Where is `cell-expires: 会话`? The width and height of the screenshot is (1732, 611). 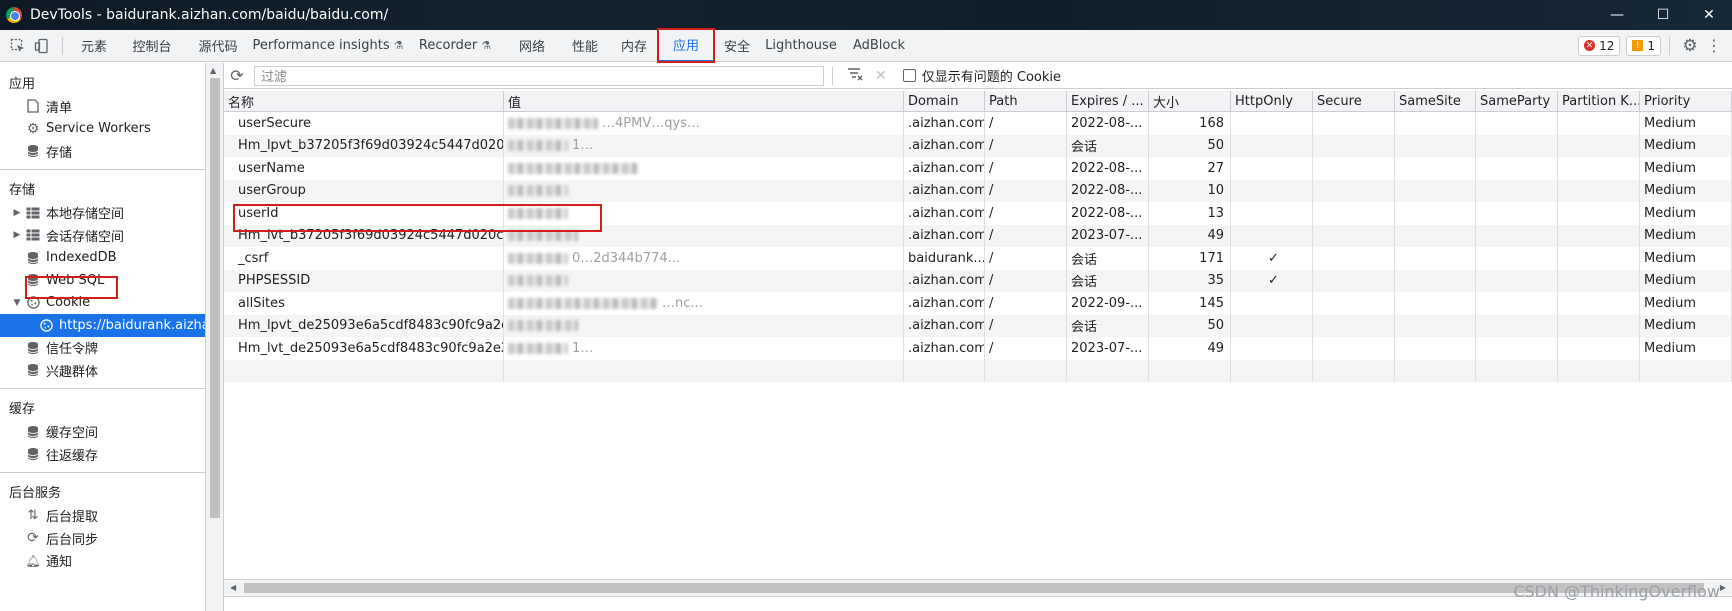
cell-expires: 会话 is located at coordinates (1108, 145).